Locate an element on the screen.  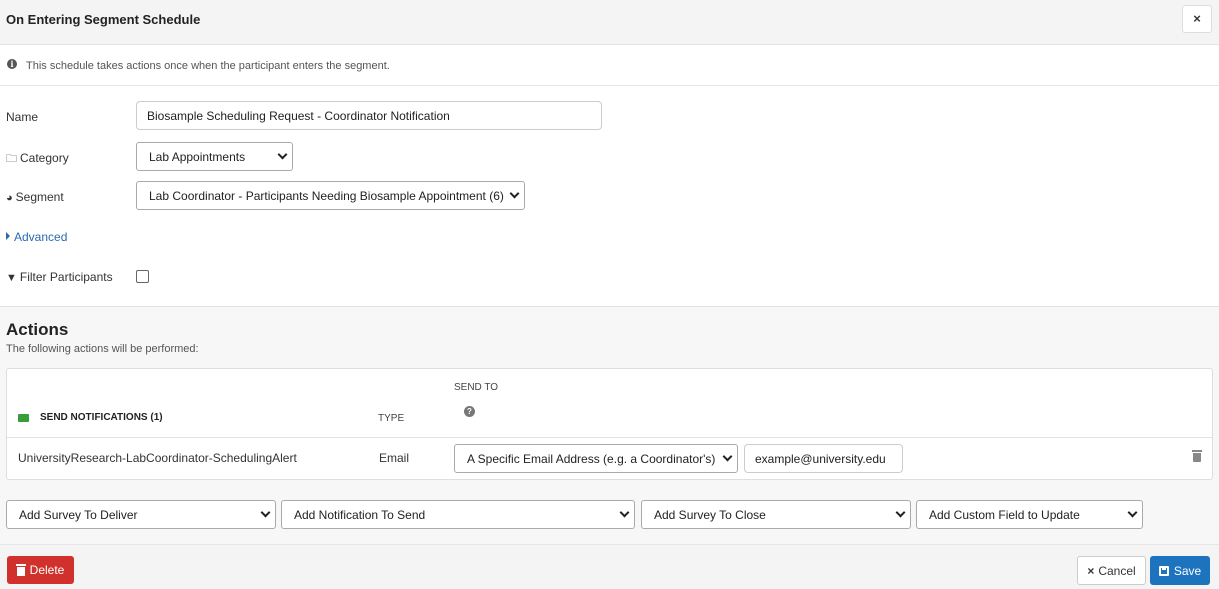
type-header: TYPE is located at coordinates (391, 418).